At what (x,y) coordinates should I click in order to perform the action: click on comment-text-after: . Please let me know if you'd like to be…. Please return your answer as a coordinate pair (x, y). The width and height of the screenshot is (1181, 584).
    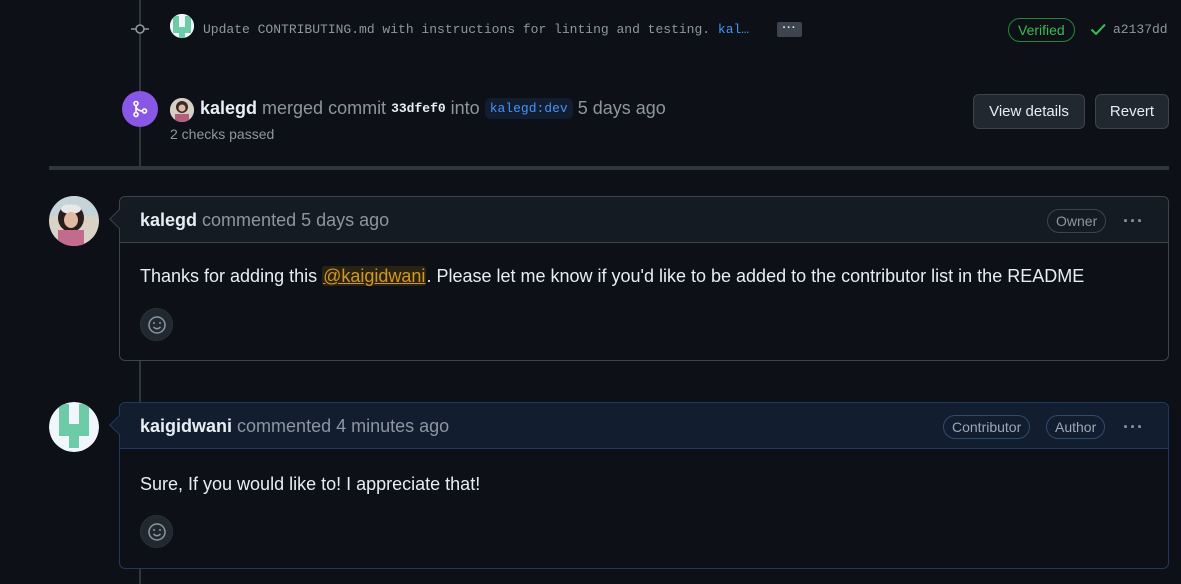
    Looking at the image, I should click on (755, 276).